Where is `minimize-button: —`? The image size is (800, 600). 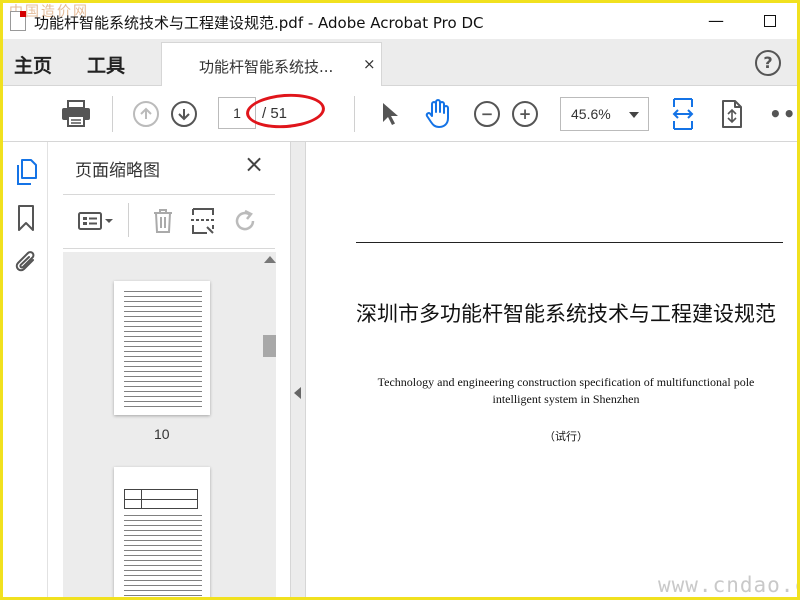
minimize-button: — is located at coordinates (716, 21).